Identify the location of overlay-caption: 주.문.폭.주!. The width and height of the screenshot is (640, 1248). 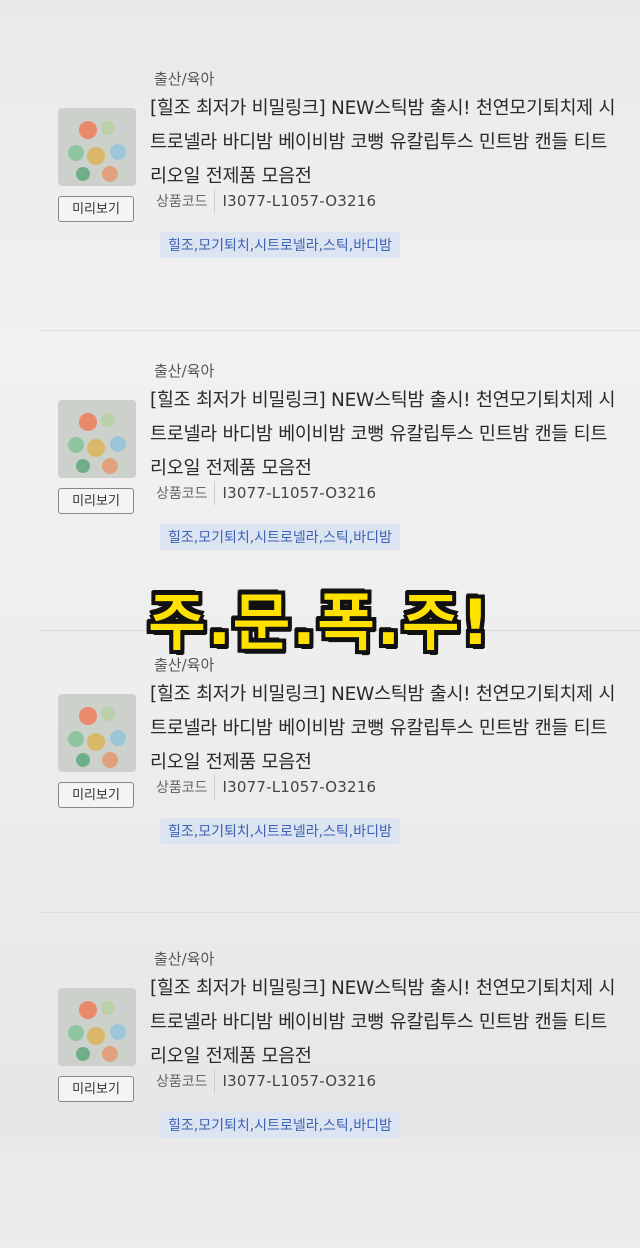
(320, 622).